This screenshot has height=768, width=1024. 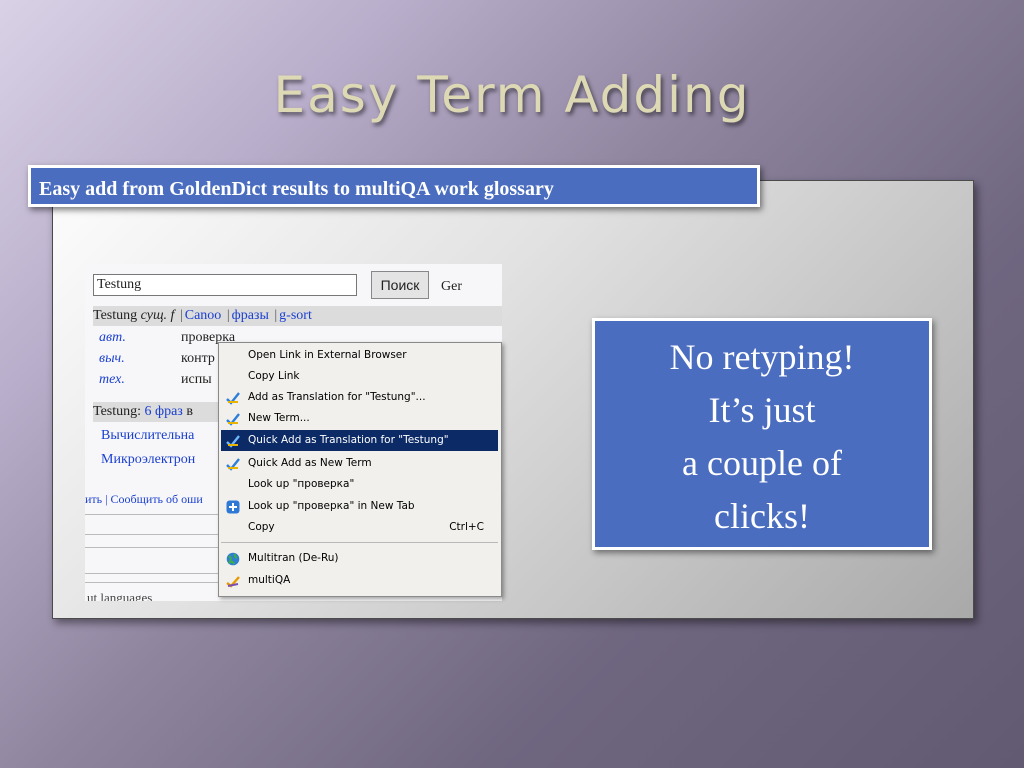 I want to click on translation-link: испы, so click(x=196, y=379).